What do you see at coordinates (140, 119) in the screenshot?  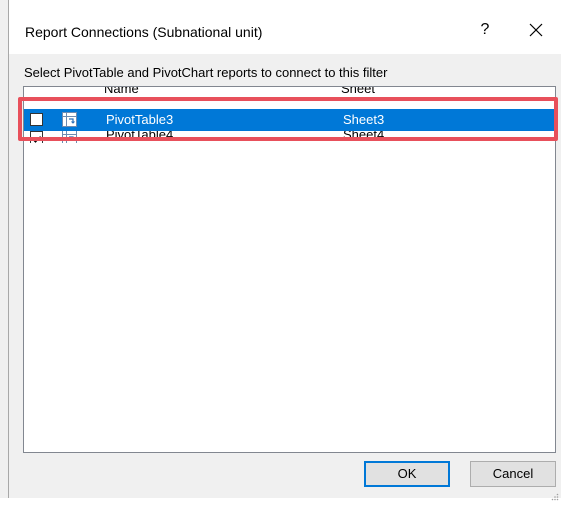 I see `row-name-cell: PivotTable3` at bounding box center [140, 119].